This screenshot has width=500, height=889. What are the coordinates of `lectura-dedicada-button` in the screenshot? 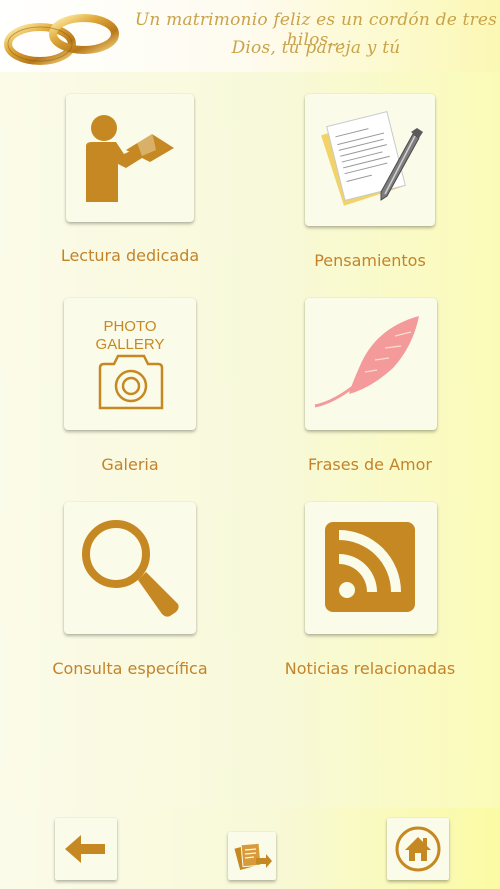 It's located at (130, 158).